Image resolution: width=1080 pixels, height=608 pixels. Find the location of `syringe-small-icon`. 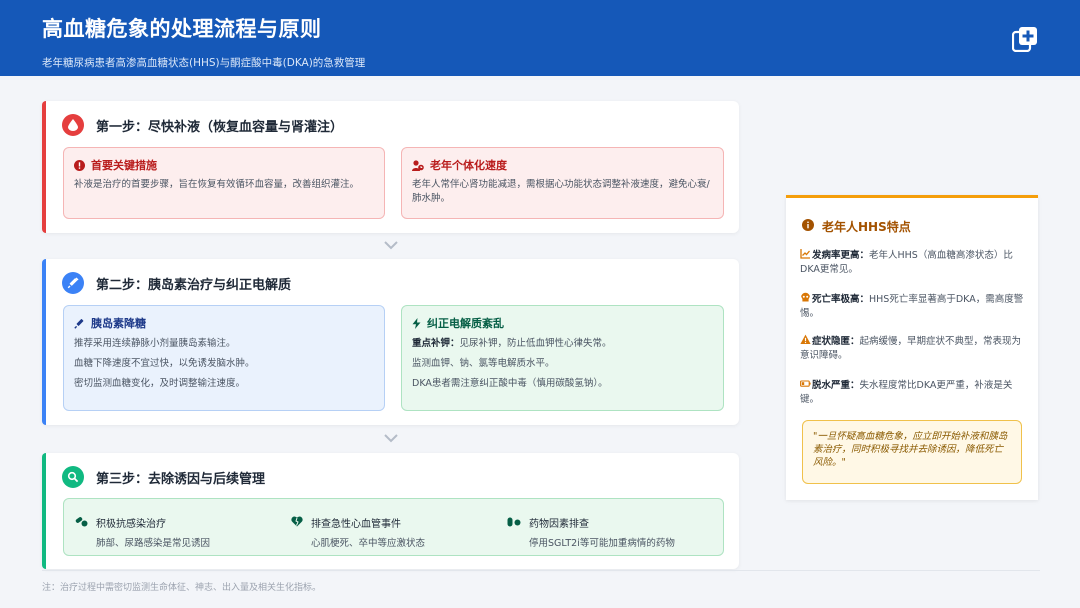

syringe-small-icon is located at coordinates (79, 323).